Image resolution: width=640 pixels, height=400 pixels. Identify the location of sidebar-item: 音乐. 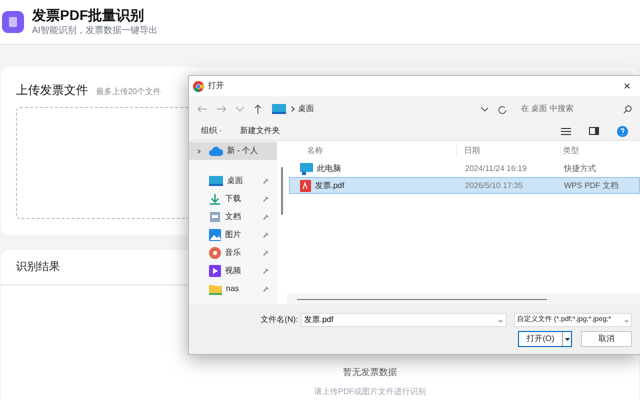
(233, 253).